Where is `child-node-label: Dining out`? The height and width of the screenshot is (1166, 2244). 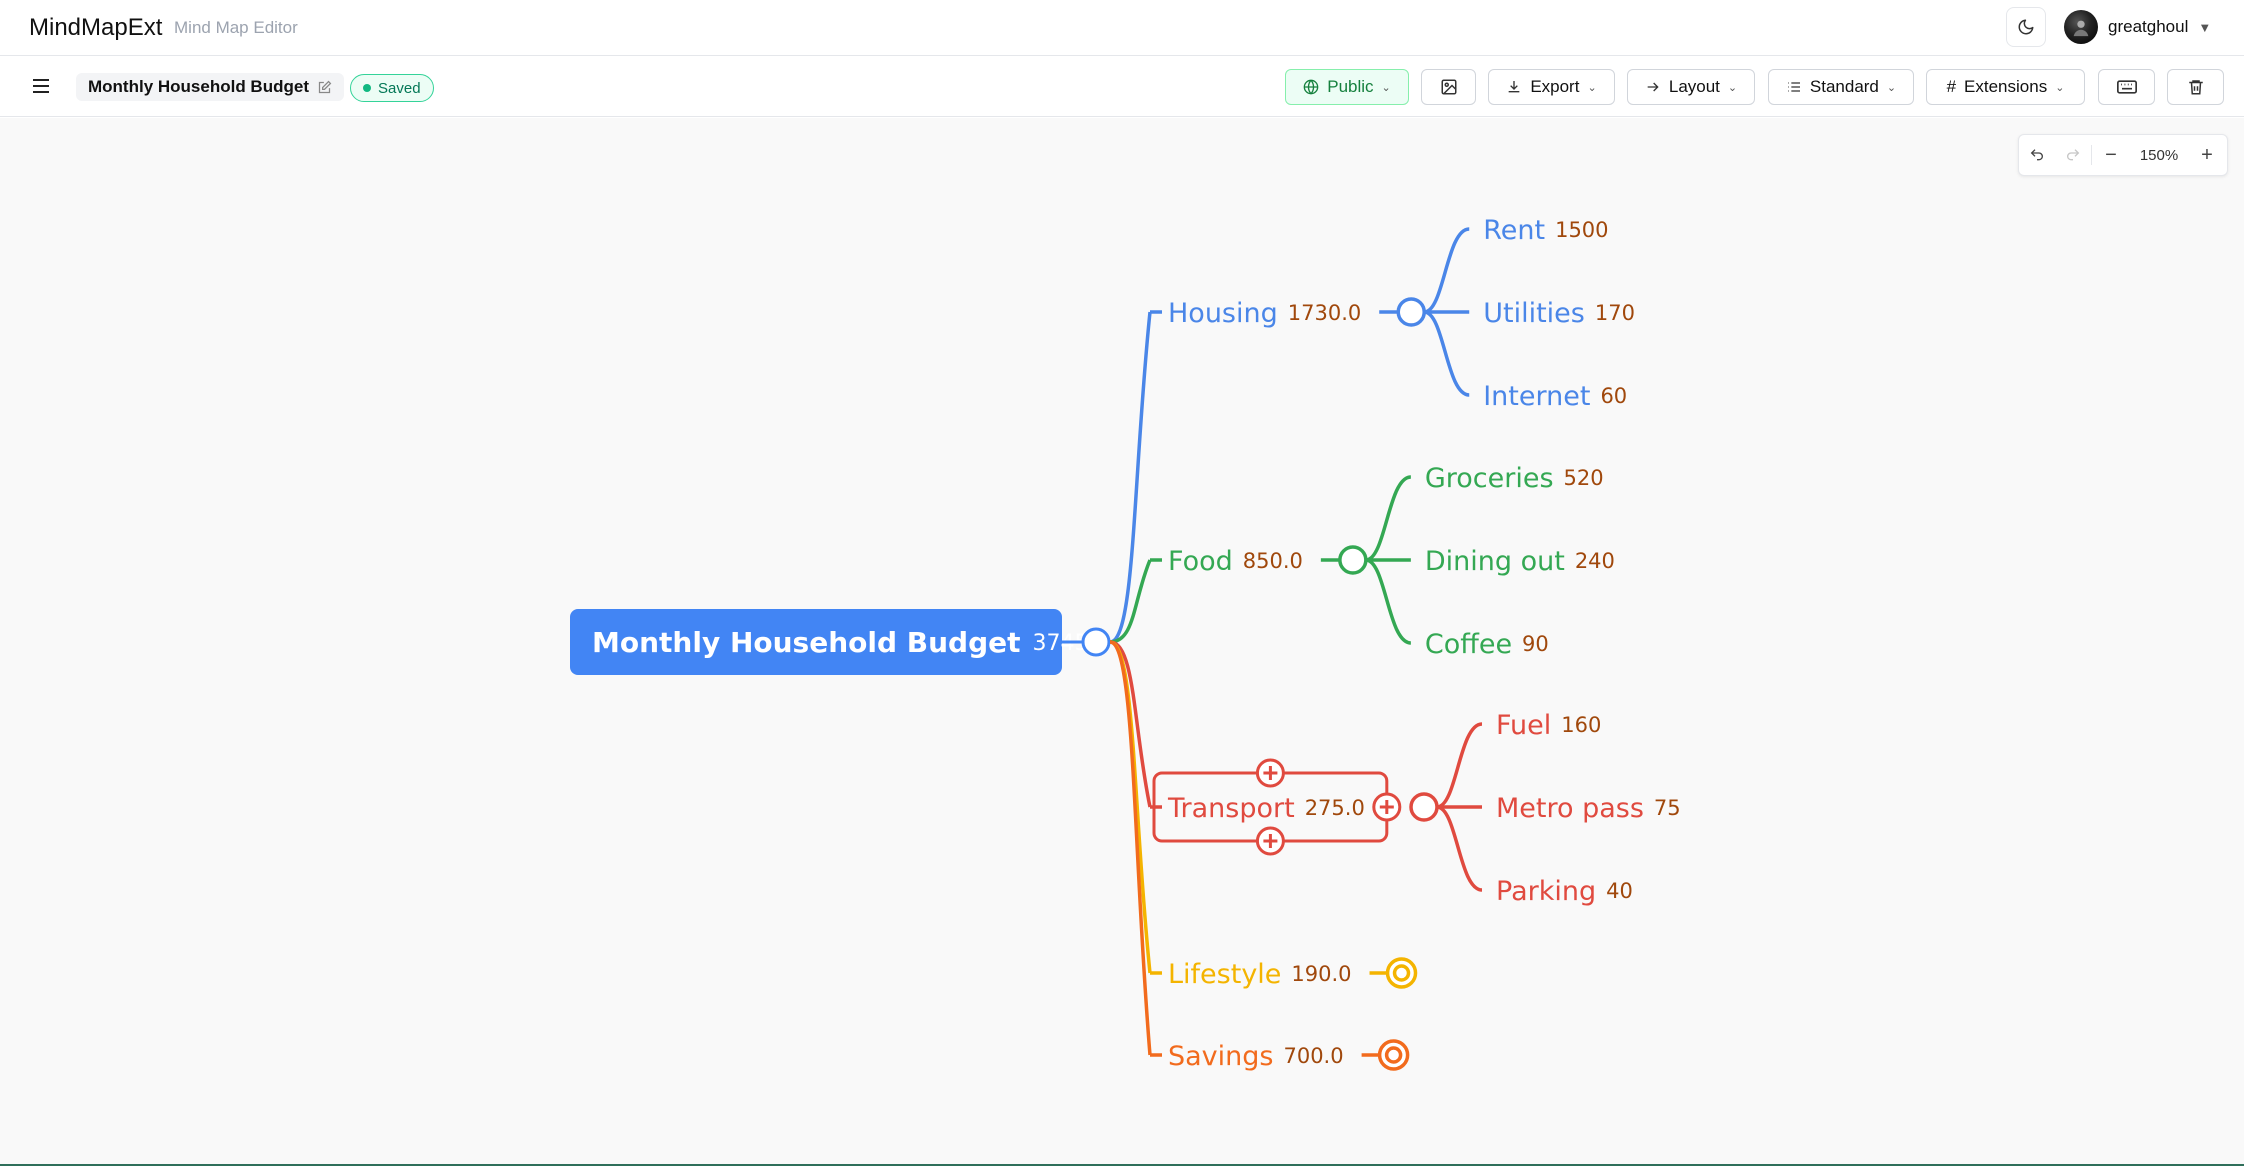 child-node-label: Dining out is located at coordinates (1495, 561).